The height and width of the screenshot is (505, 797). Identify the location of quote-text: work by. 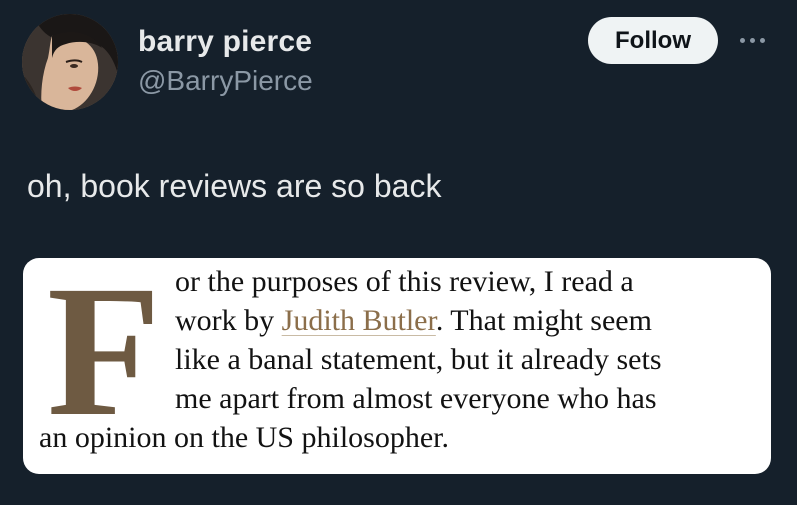
(228, 320).